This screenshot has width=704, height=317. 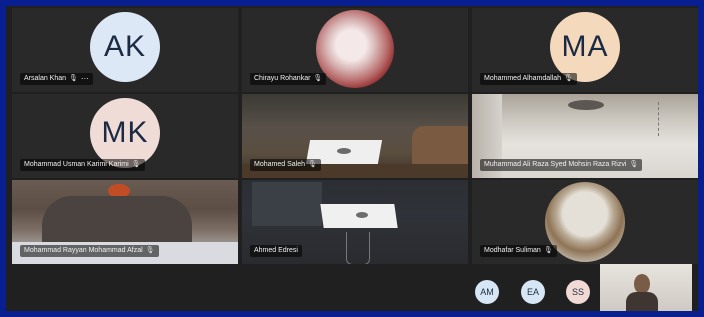 I want to click on participant-tile: Mohammad Rayyan Mohammad Afzal 🎙︎, so click(x=125, y=222).